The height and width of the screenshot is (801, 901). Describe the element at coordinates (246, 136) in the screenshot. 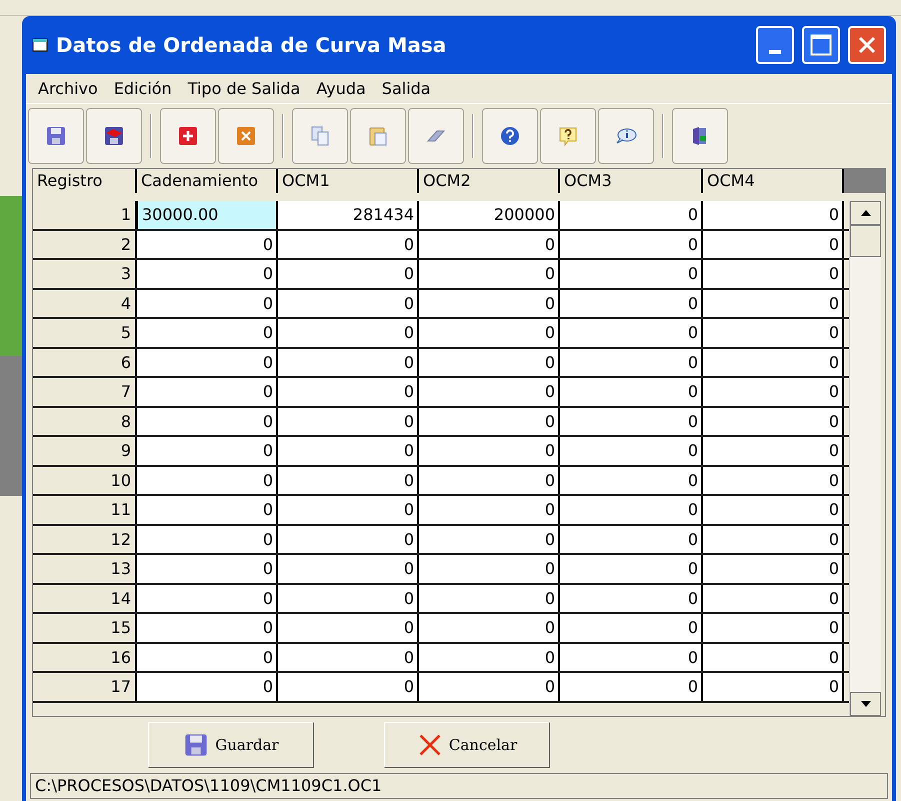

I see `cross-icon` at that location.